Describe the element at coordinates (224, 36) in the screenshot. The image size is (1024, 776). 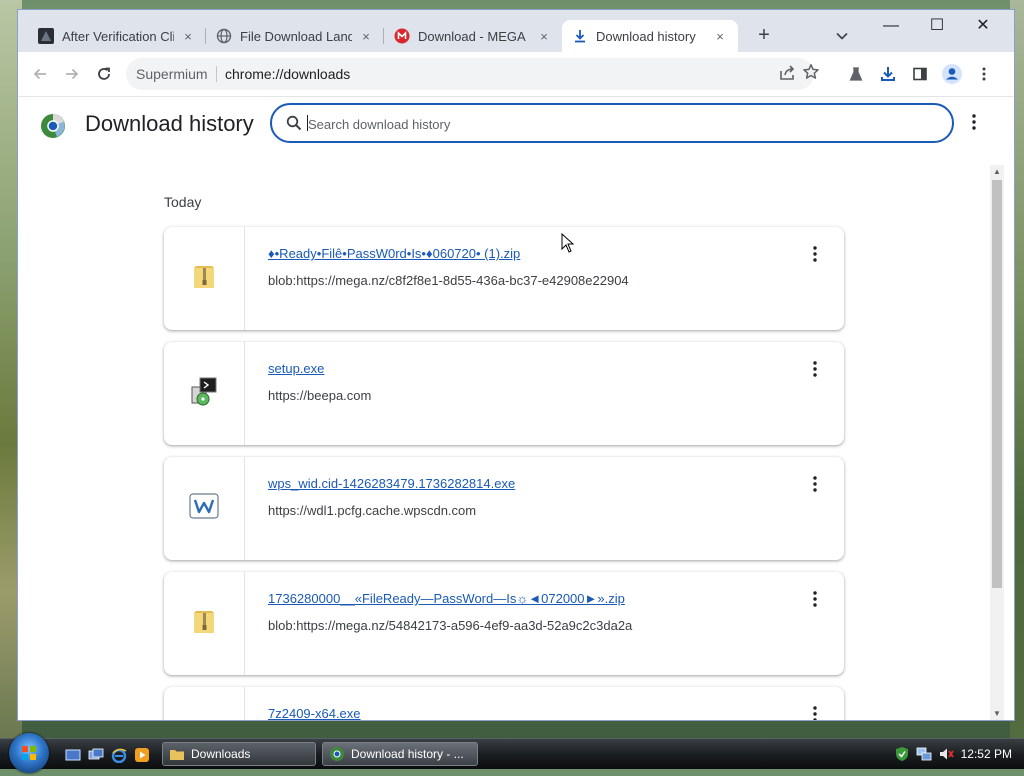
I see `globe-icon` at that location.